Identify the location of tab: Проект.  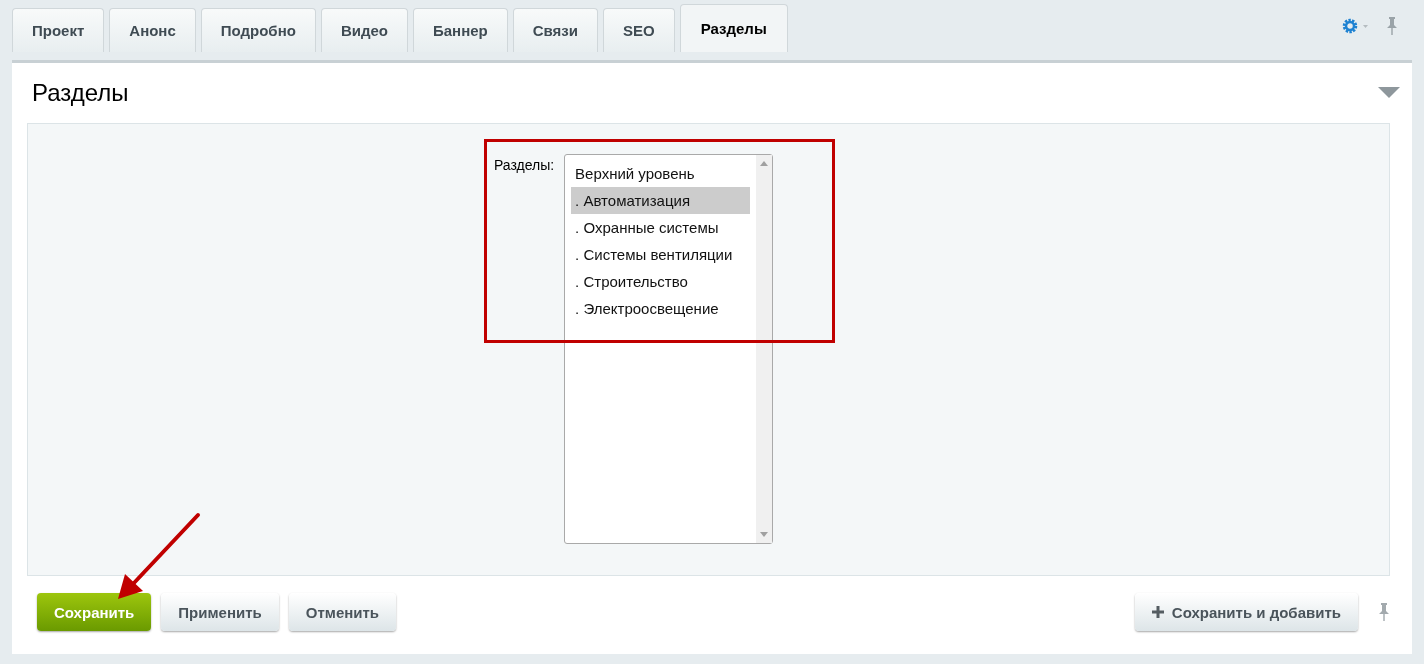
(58, 30).